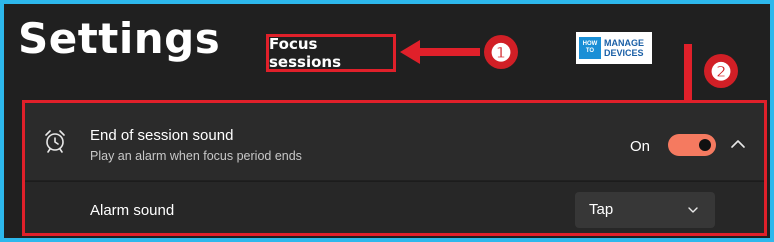 The image size is (774, 242). What do you see at coordinates (645, 210) in the screenshot?
I see `alarm-sound-dropdown: Tap` at bounding box center [645, 210].